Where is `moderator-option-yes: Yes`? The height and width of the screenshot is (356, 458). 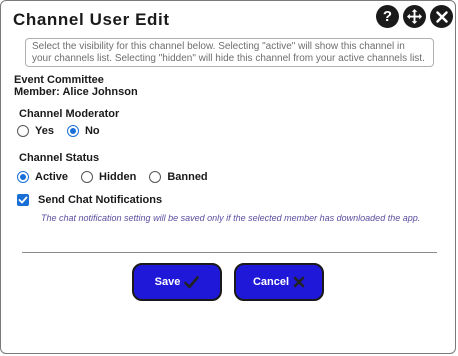 moderator-option-yes: Yes is located at coordinates (35, 131).